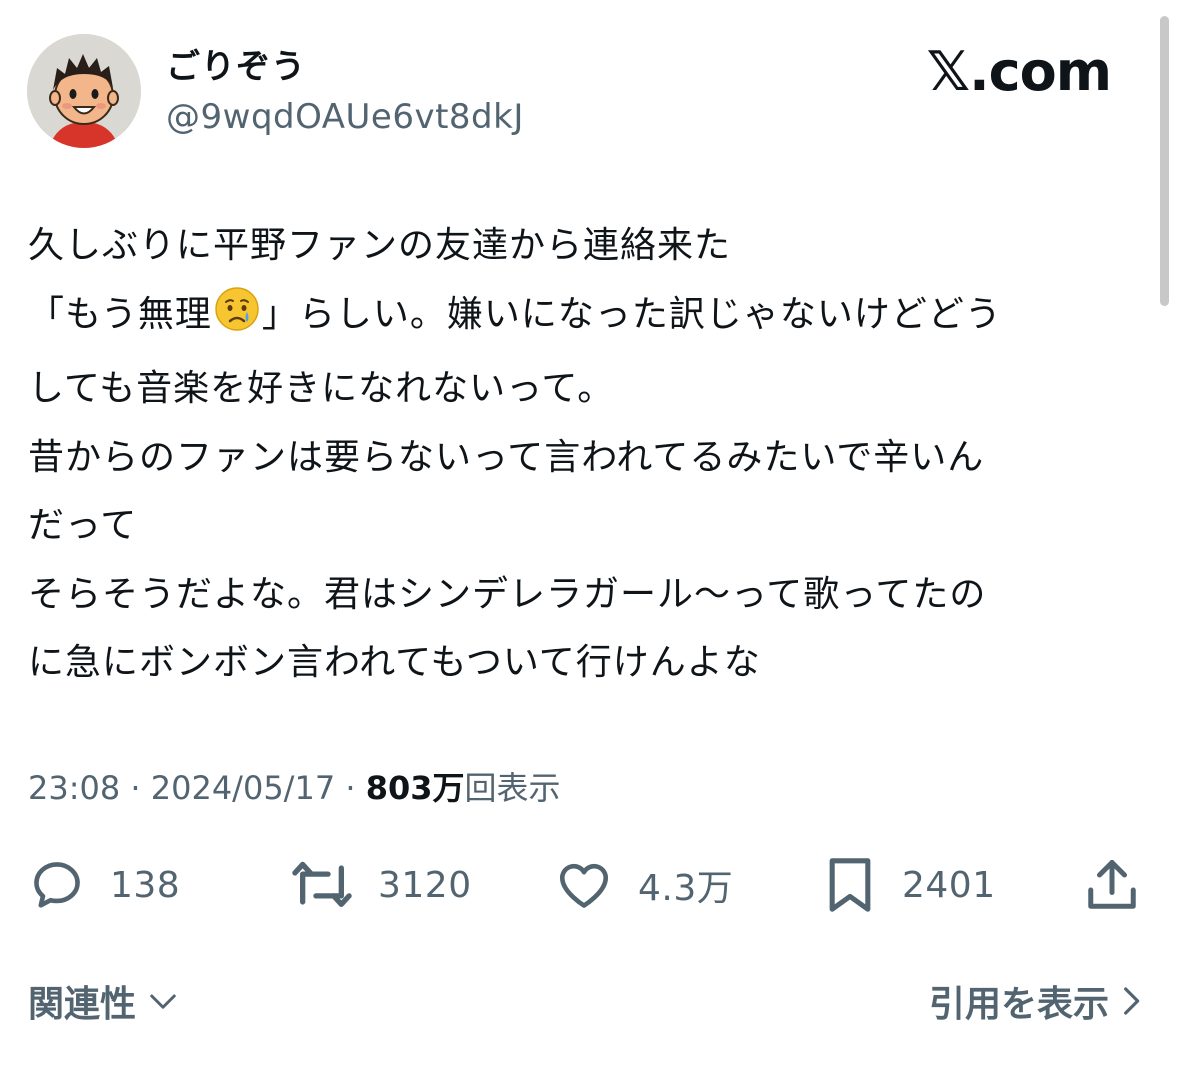 The image size is (1179, 1070). I want to click on tweet-meta: 23:08 · 2024/05/17 · 803万回表示, so click(294, 788).